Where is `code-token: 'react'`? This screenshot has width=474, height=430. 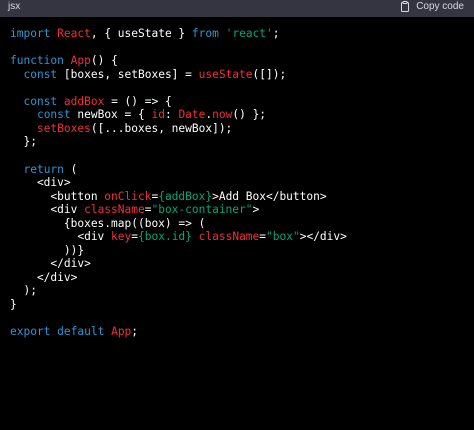 code-token: 'react' is located at coordinates (249, 33).